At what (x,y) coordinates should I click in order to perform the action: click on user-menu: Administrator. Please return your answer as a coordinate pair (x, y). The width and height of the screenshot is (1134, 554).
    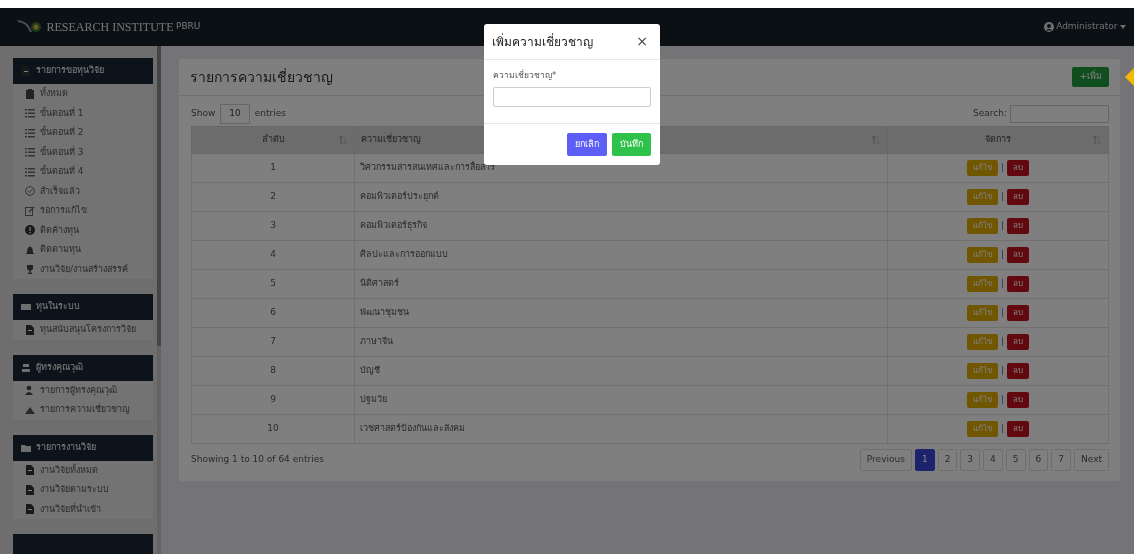
    Looking at the image, I should click on (1087, 27).